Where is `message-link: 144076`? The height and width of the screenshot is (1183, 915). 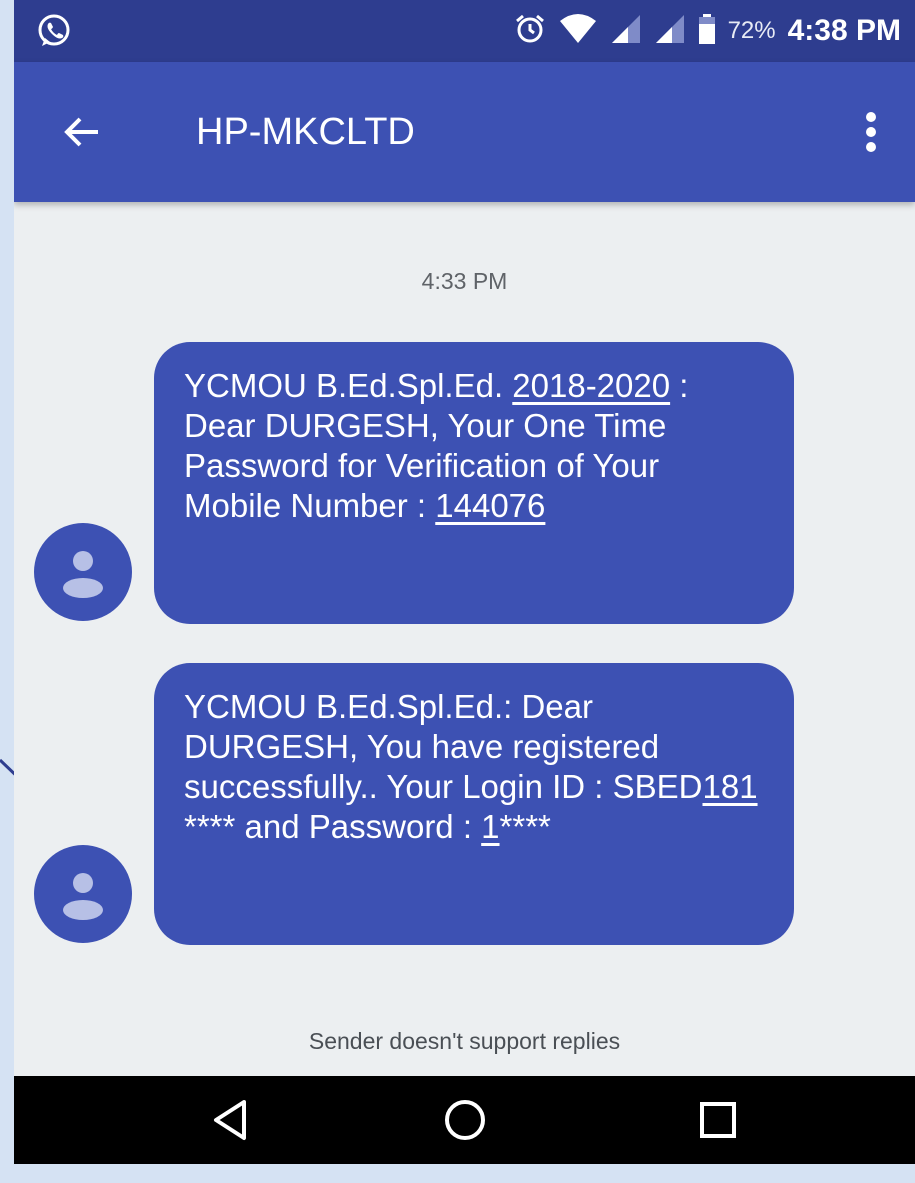
message-link: 144076 is located at coordinates (490, 505).